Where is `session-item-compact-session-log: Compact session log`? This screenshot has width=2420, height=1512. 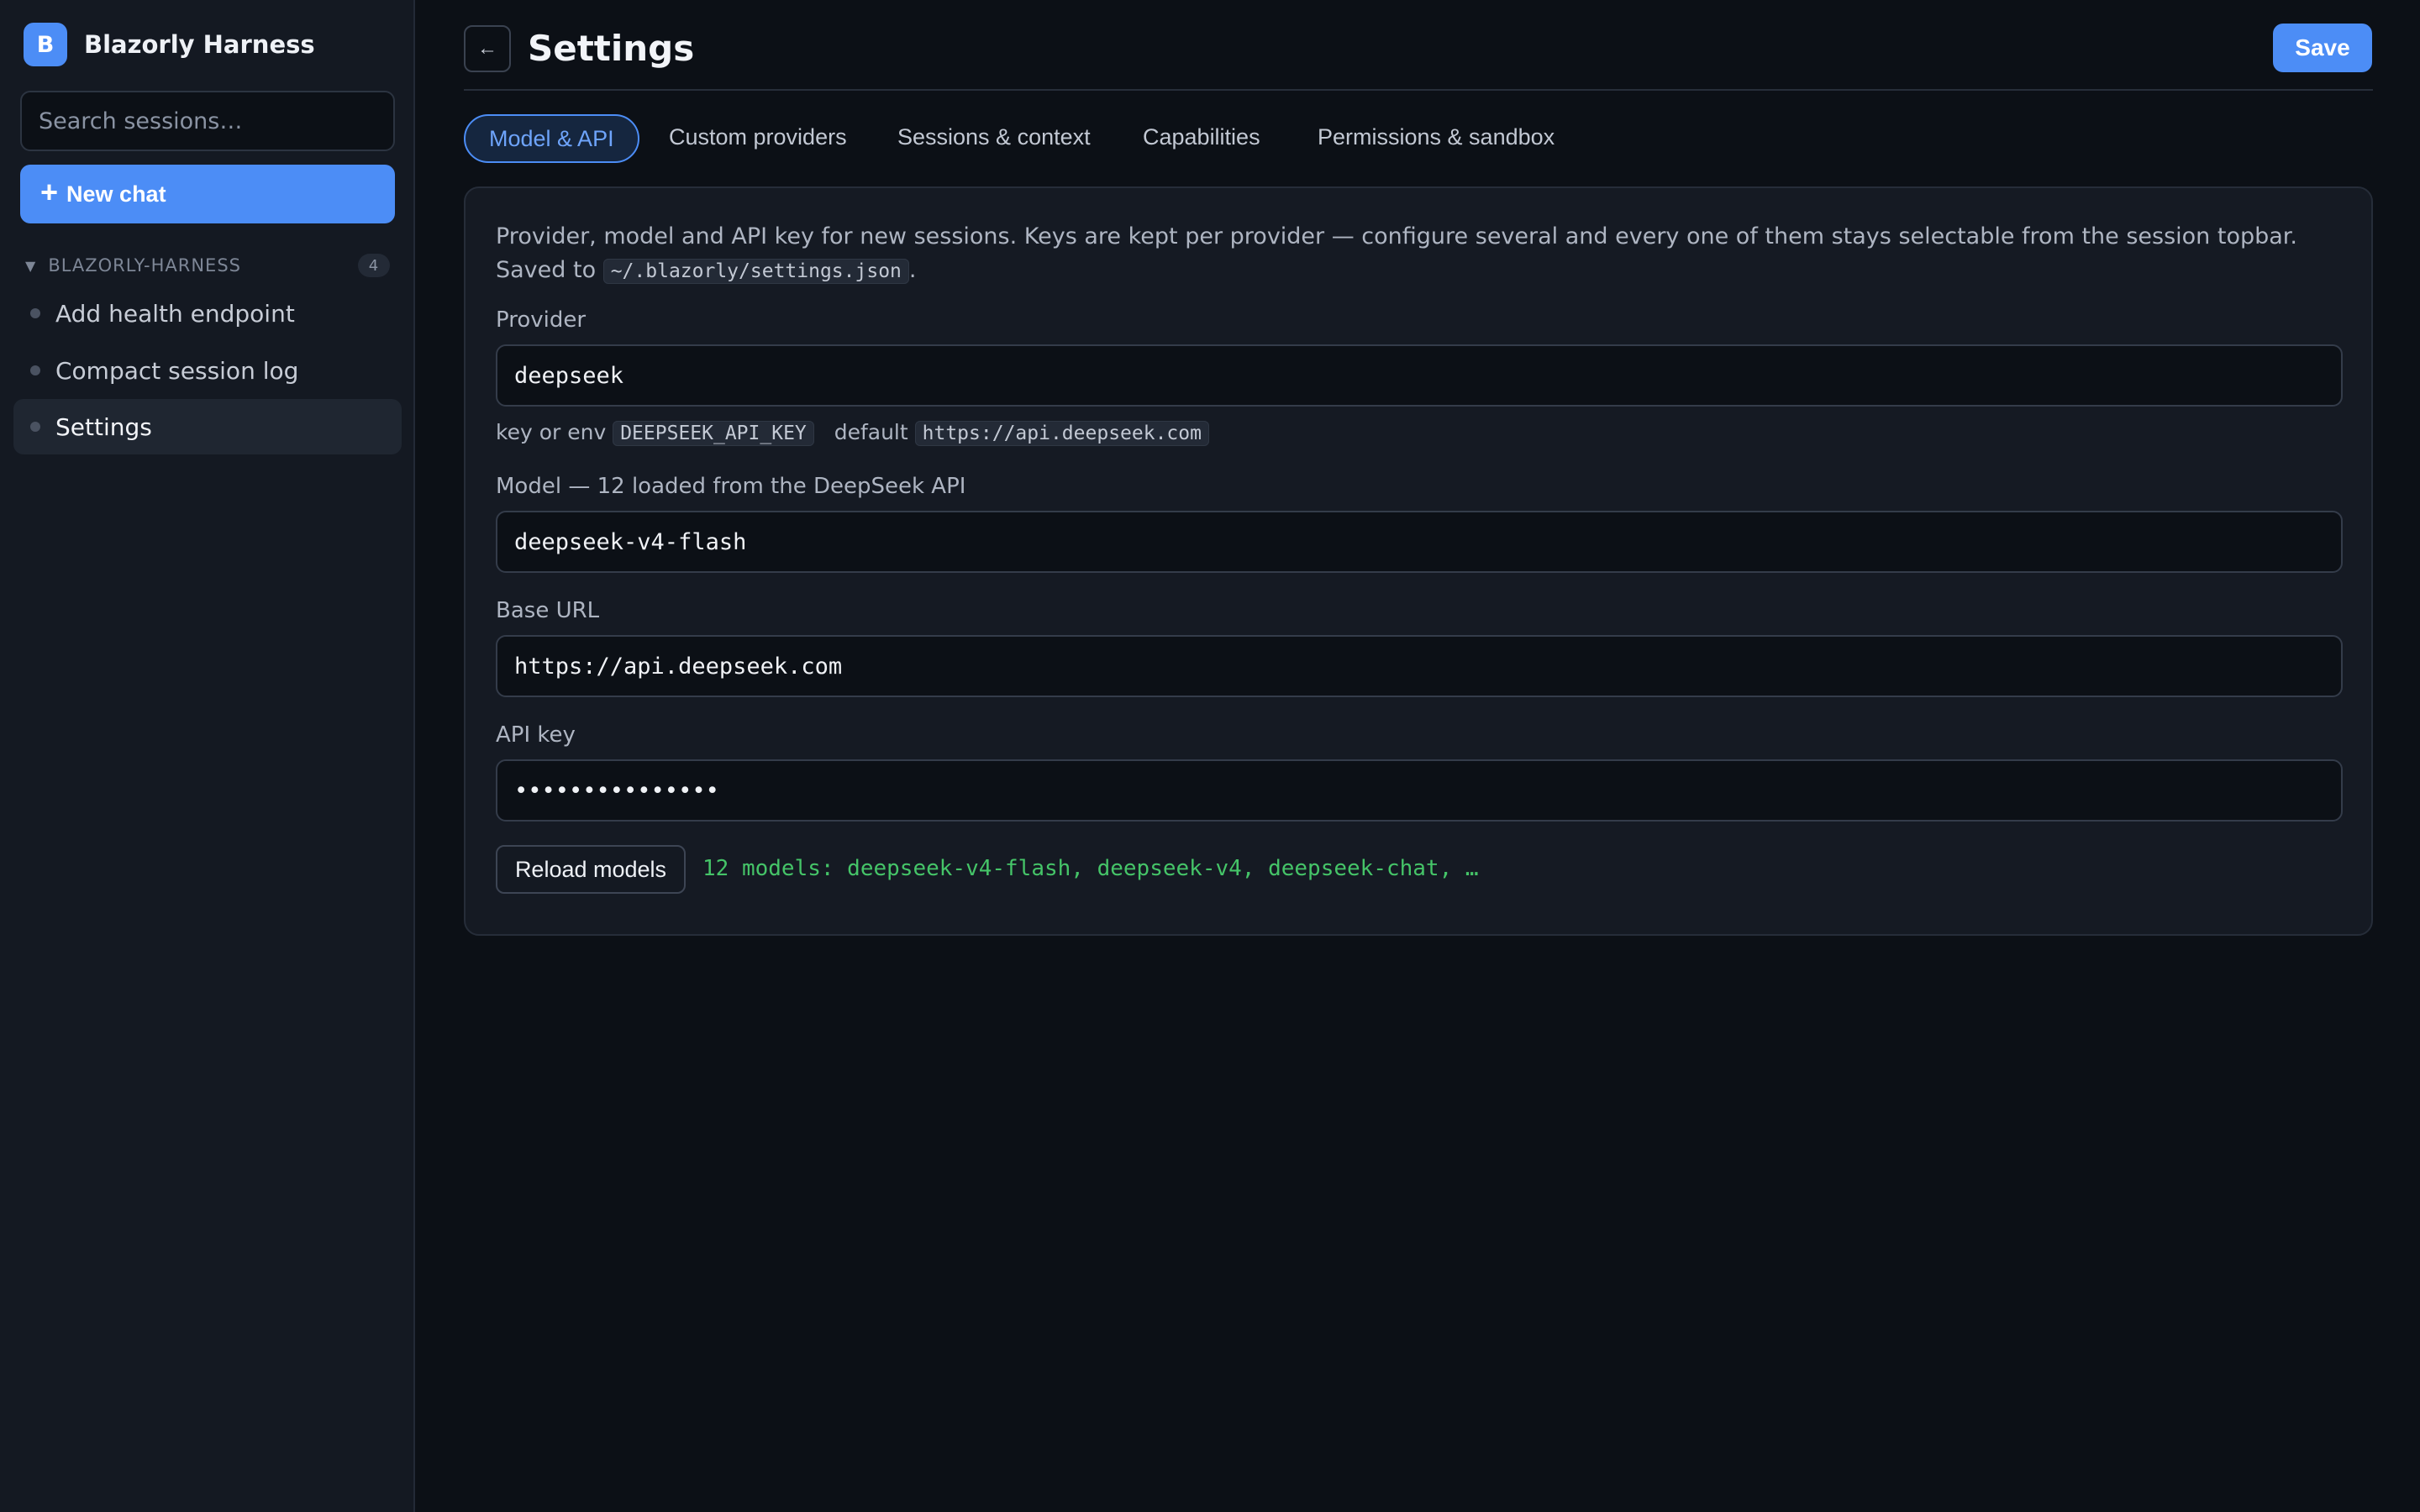
session-item-compact-session-log: Compact session log is located at coordinates (207, 370).